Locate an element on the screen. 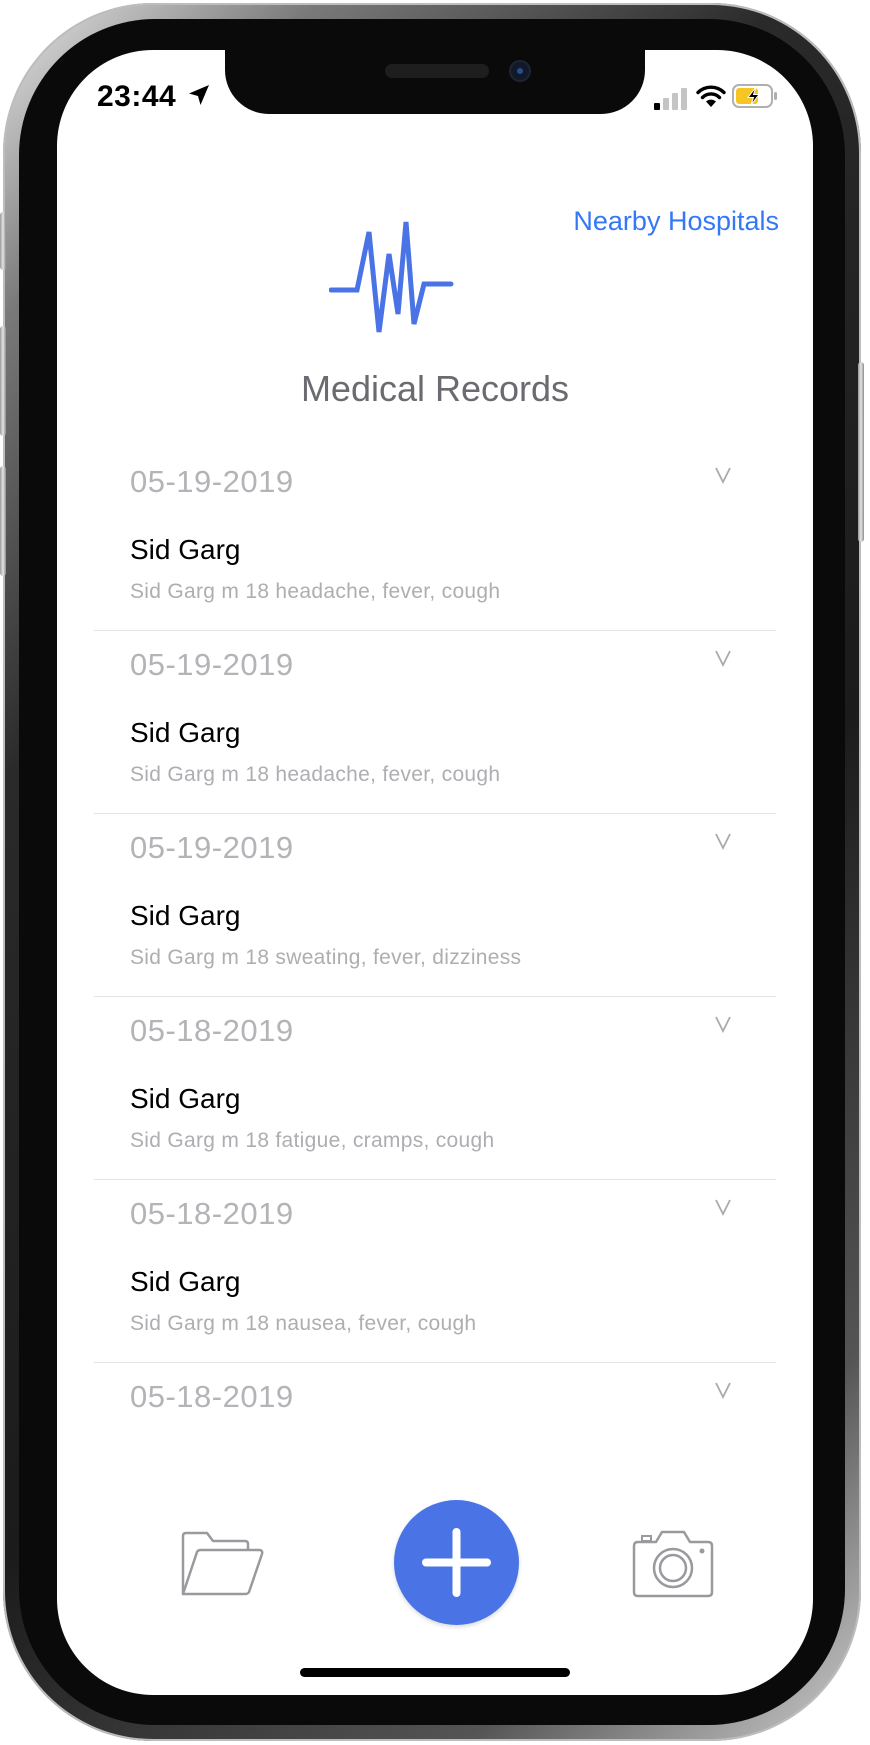 Image resolution: width=870 pixels, height=1745 pixels. folder-icon is located at coordinates (222, 1564).